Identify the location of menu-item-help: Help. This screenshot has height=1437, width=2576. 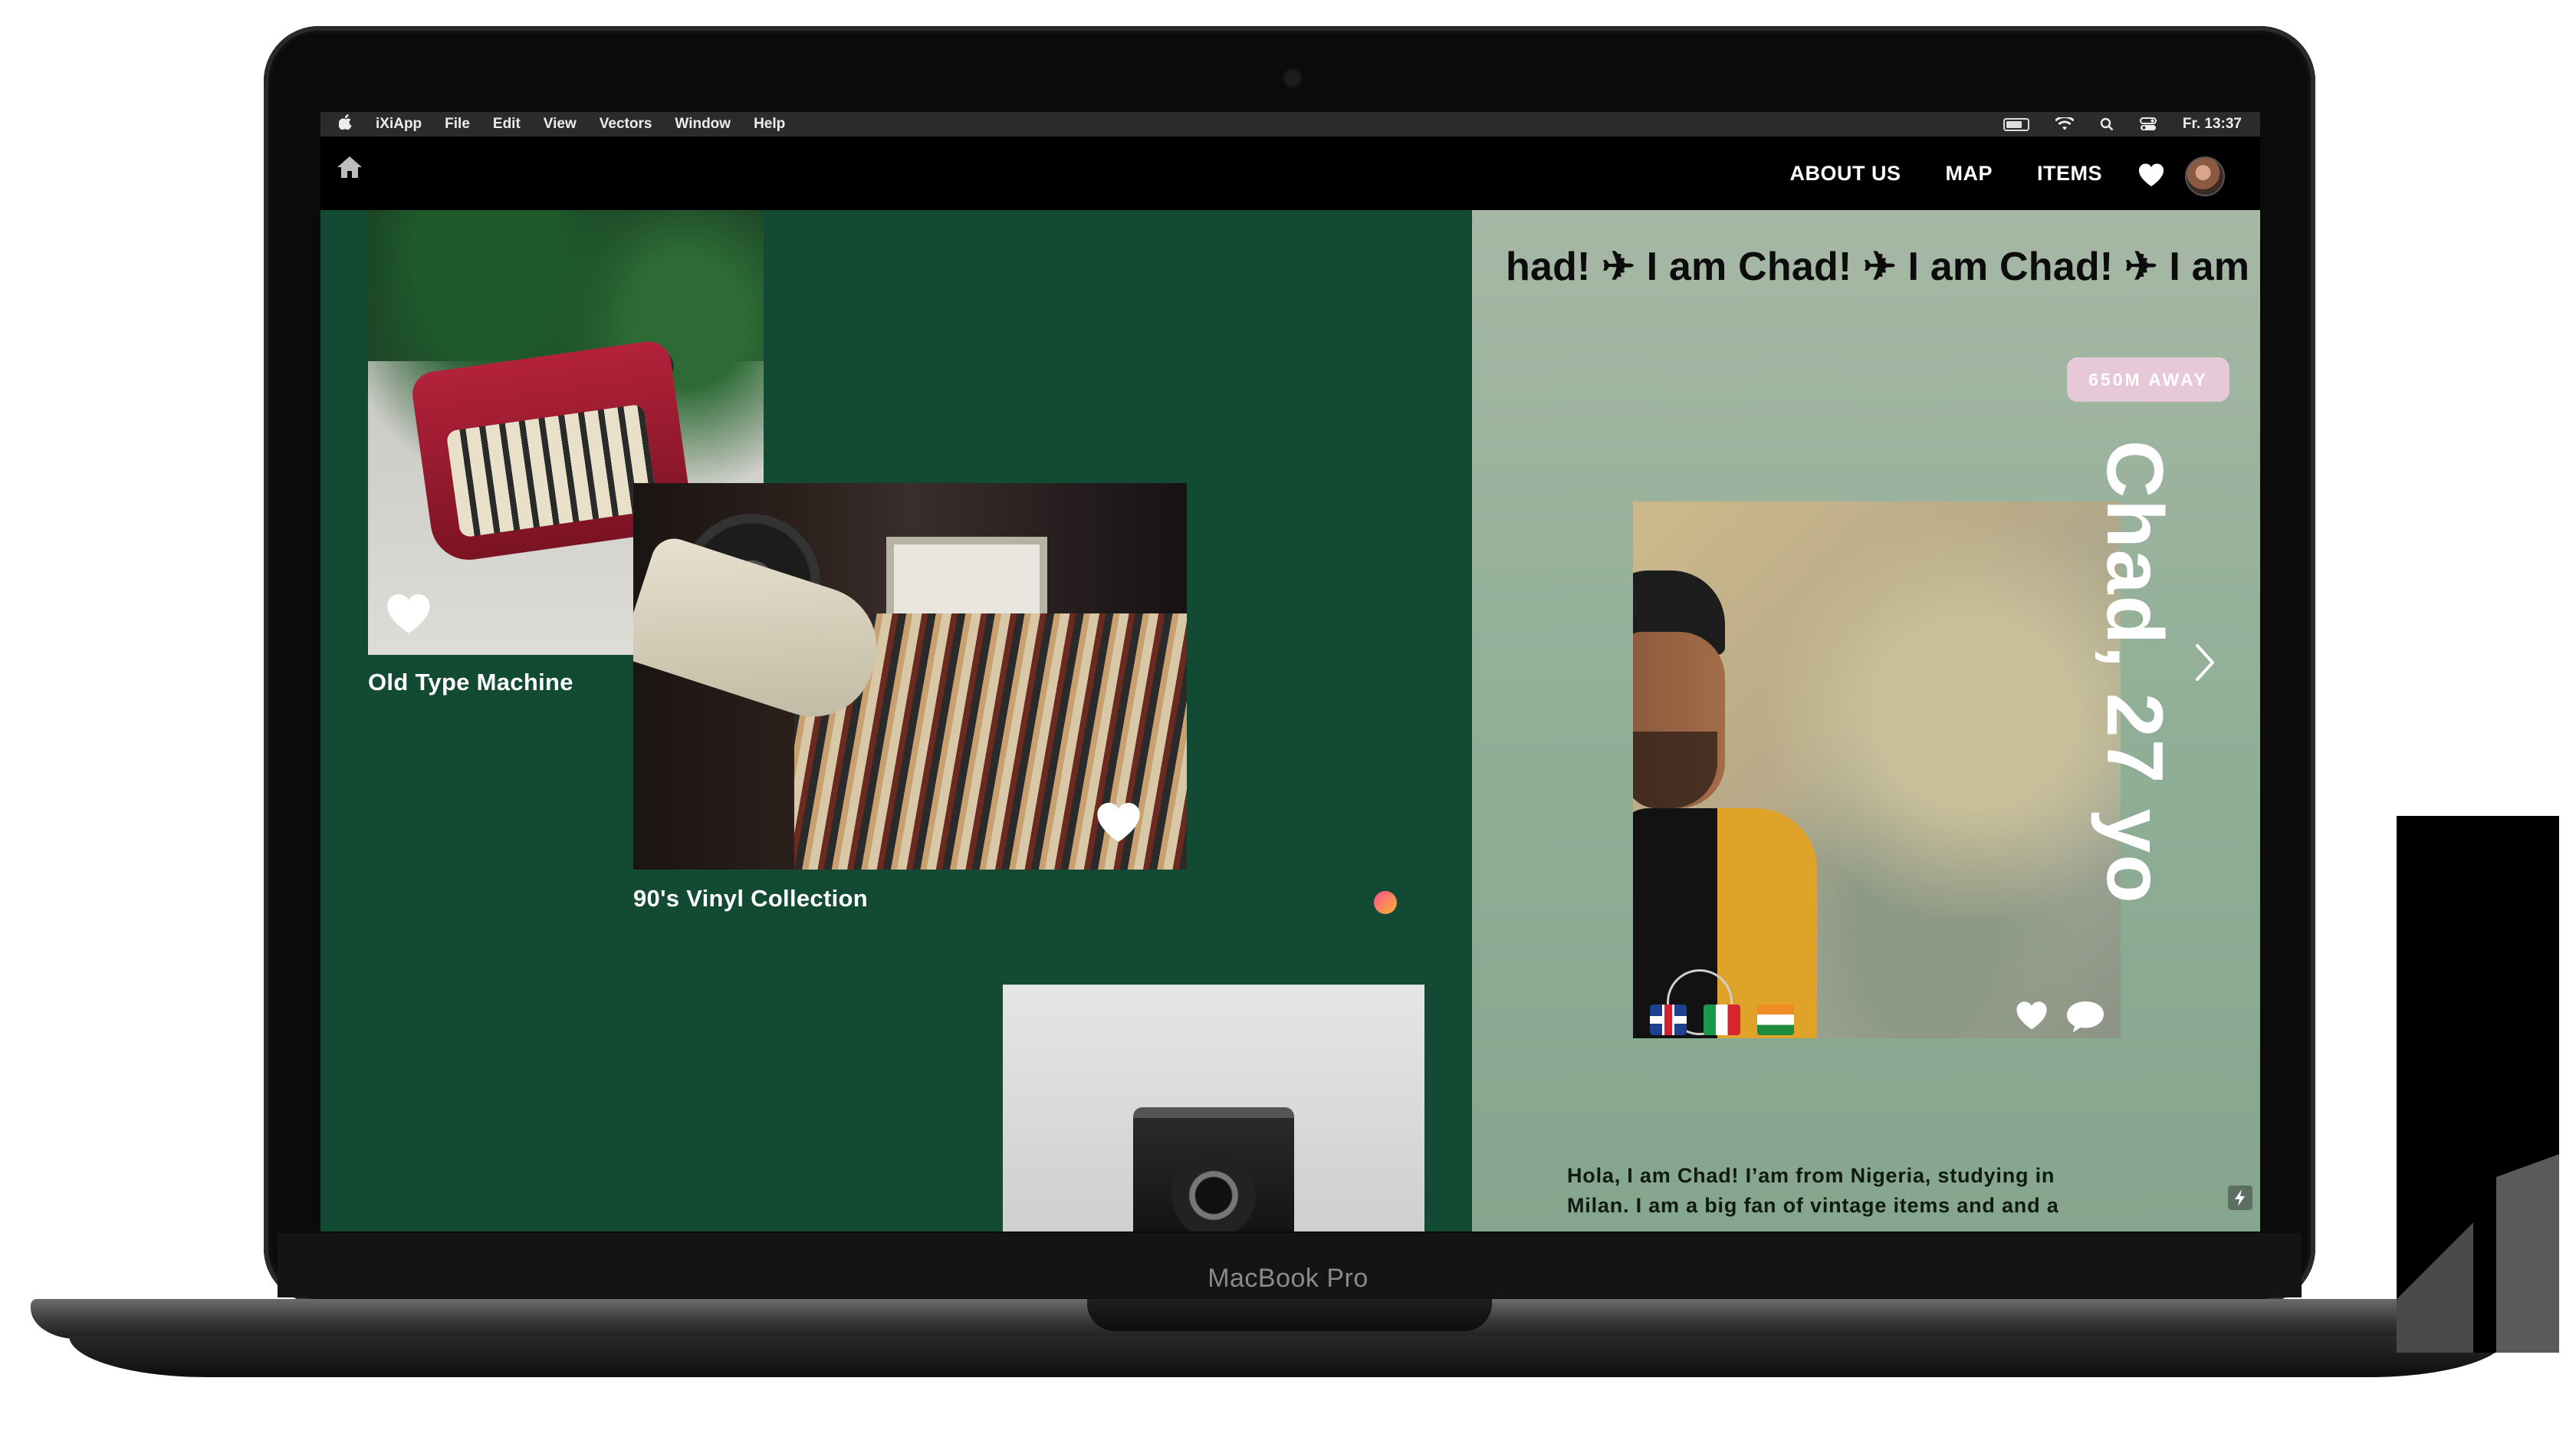
(769, 124).